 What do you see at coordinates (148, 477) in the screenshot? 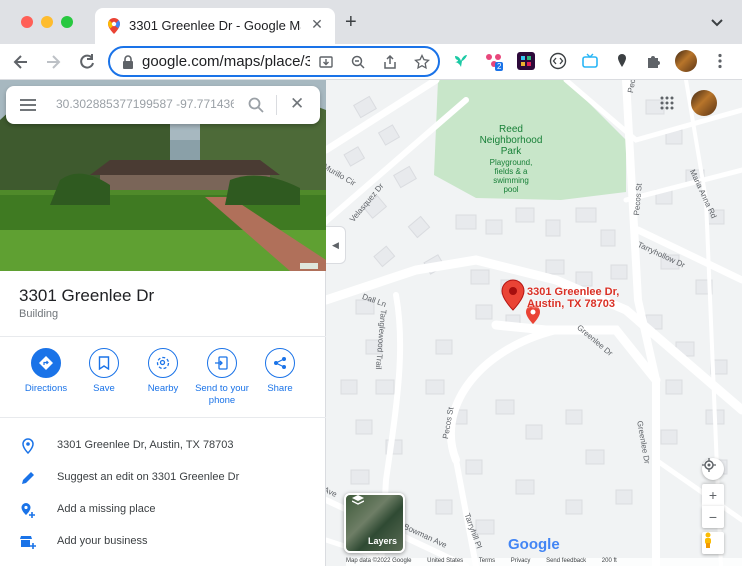
I see `suggest-edit-text: Suggest an edit on 3301 Greenlee Dr` at bounding box center [148, 477].